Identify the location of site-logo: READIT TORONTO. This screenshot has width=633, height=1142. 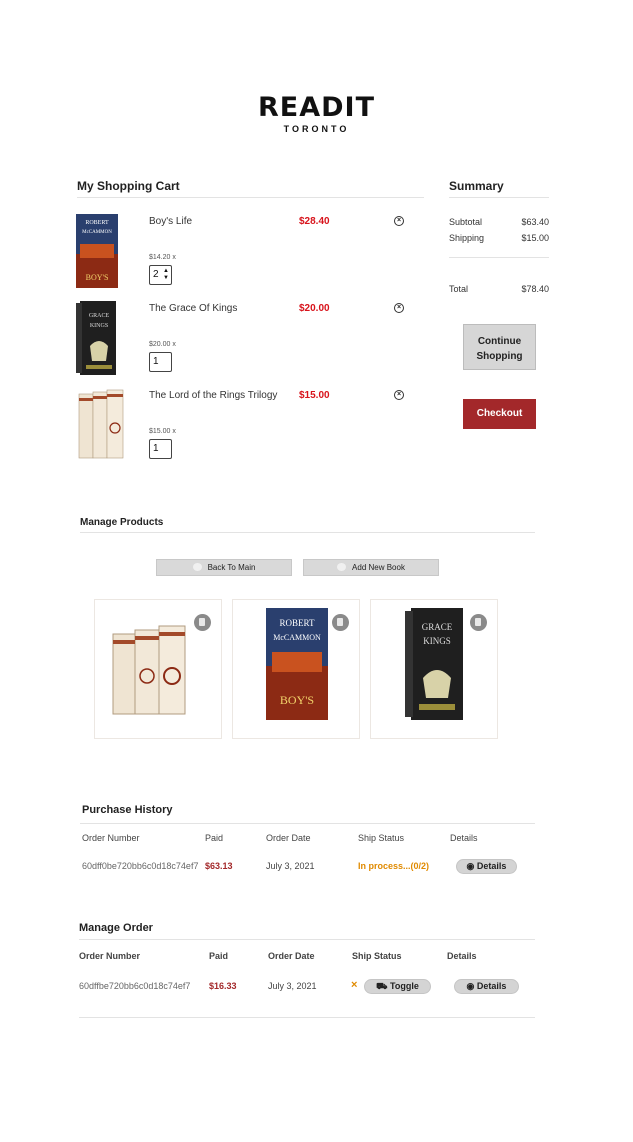
(316, 114).